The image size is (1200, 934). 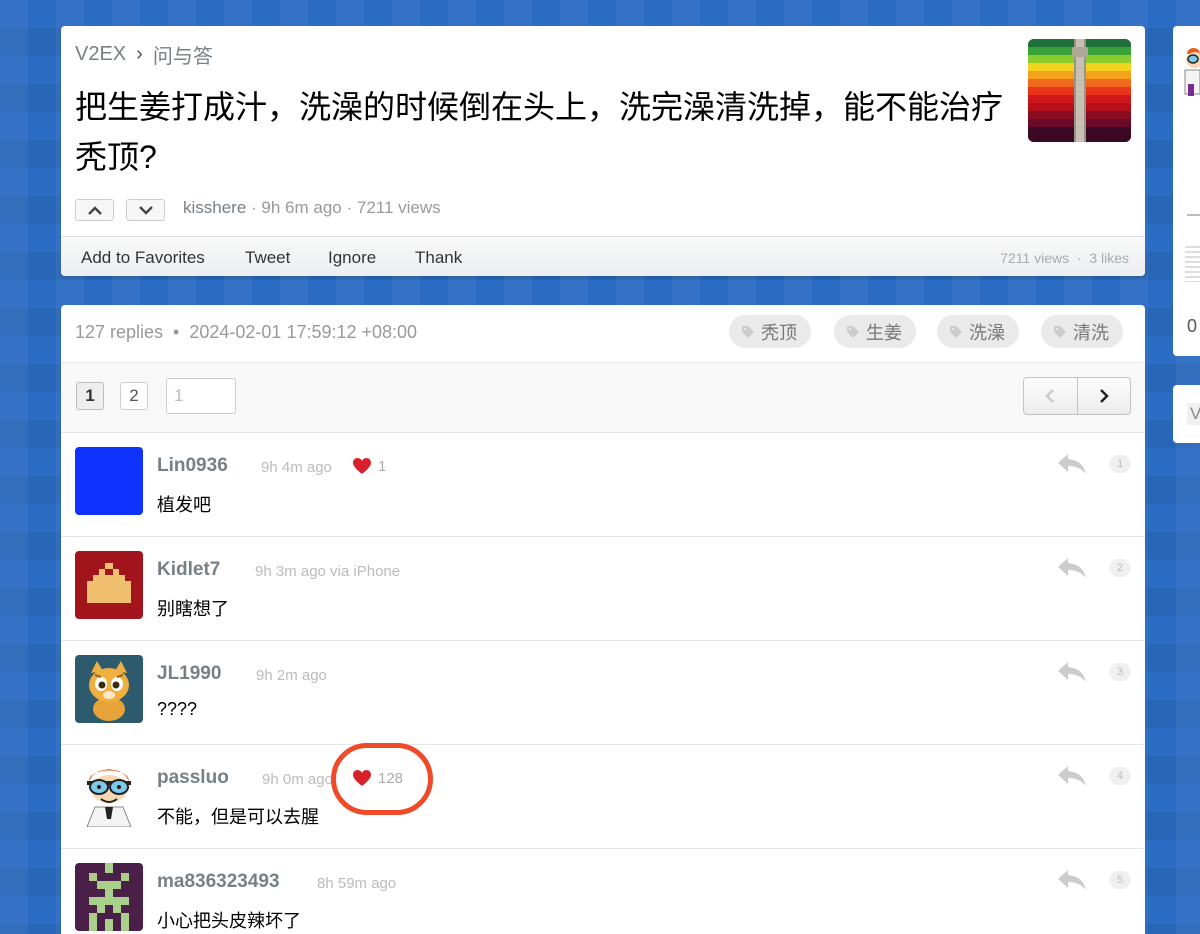 What do you see at coordinates (357, 883) in the screenshot?
I see `reply-time: 8h 59m ago` at bounding box center [357, 883].